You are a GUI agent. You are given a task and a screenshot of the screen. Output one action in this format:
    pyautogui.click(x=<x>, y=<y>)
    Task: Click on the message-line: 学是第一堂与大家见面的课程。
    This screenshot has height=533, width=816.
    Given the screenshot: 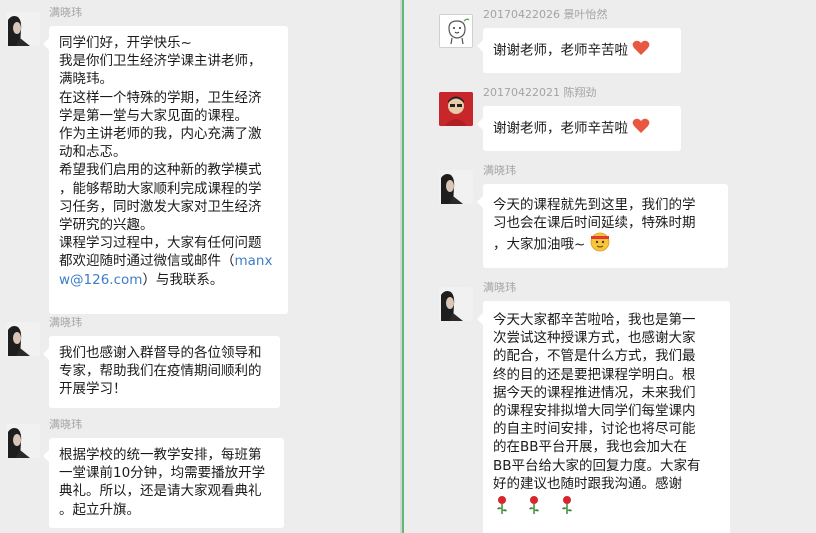 What is the action you would take?
    pyautogui.click(x=153, y=115)
    